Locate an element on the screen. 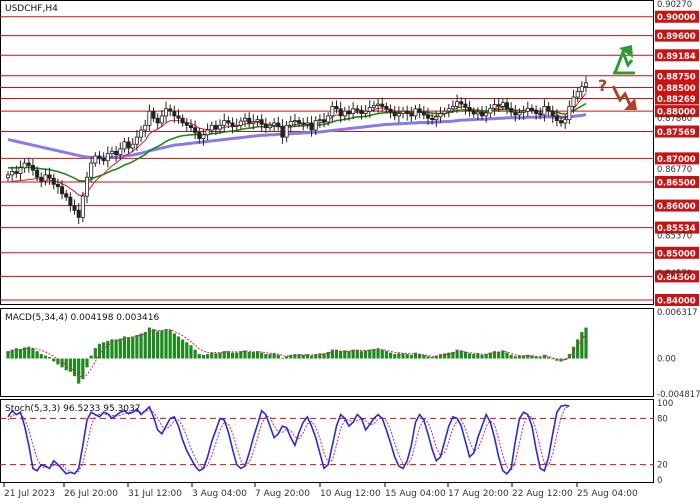 The height and width of the screenshot is (504, 700). level-tag-label: 0.90000 is located at coordinates (676, 18).